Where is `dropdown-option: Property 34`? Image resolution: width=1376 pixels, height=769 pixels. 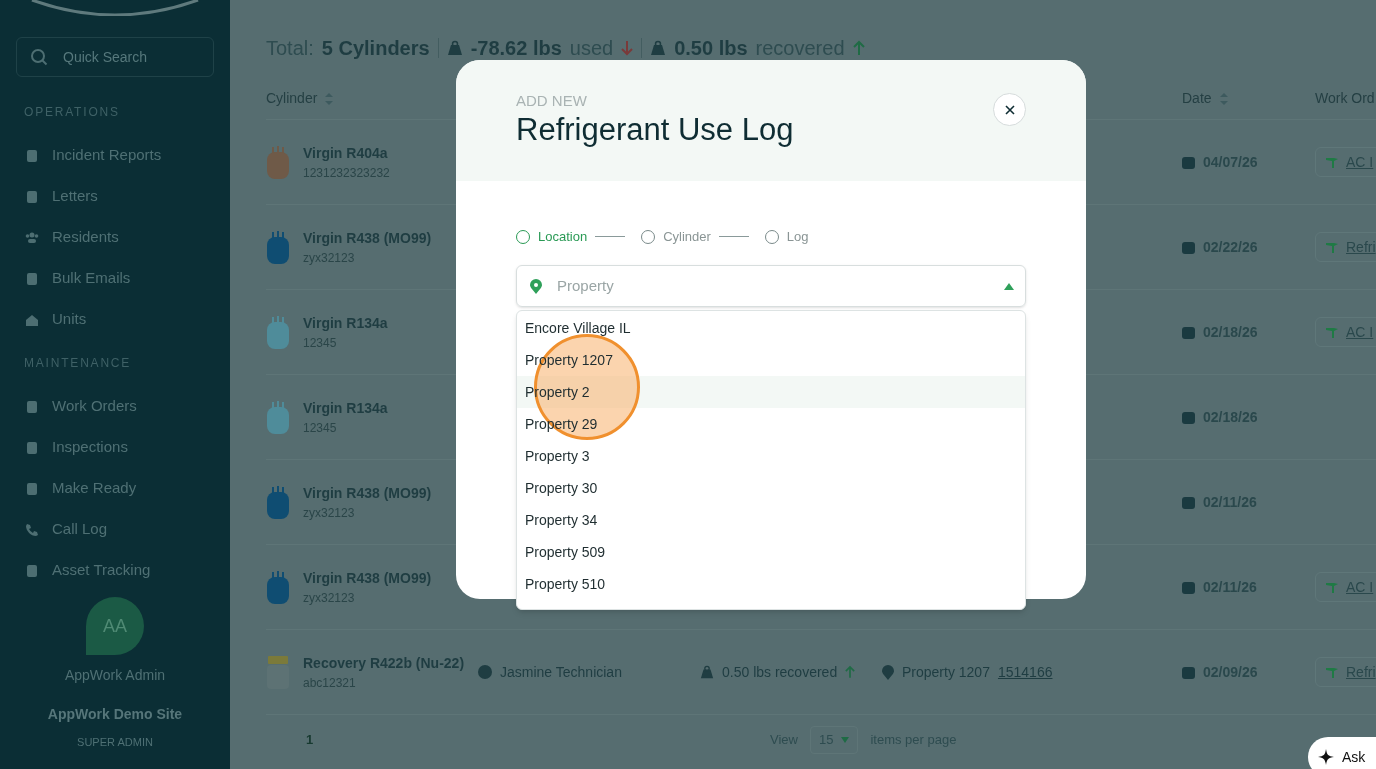 dropdown-option: Property 34 is located at coordinates (771, 520).